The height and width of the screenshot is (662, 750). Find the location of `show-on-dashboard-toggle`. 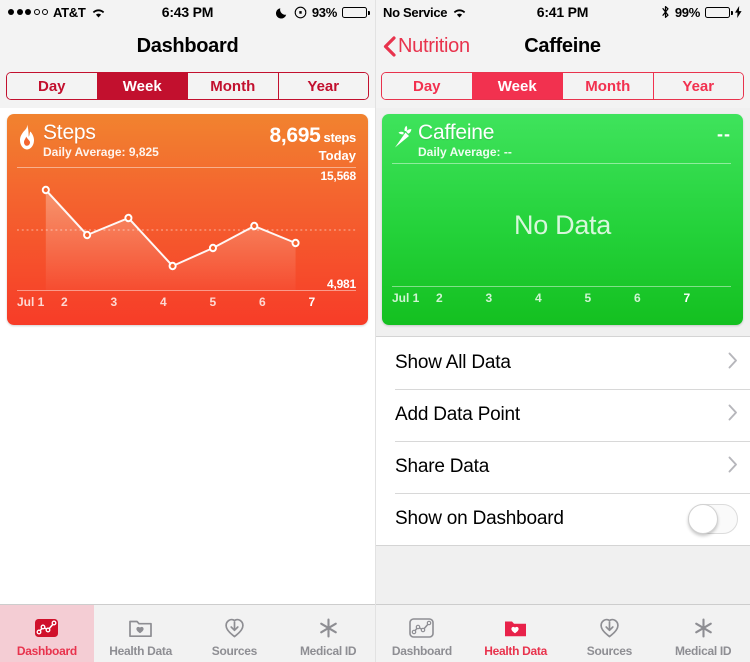

show-on-dashboard-toggle is located at coordinates (713, 519).